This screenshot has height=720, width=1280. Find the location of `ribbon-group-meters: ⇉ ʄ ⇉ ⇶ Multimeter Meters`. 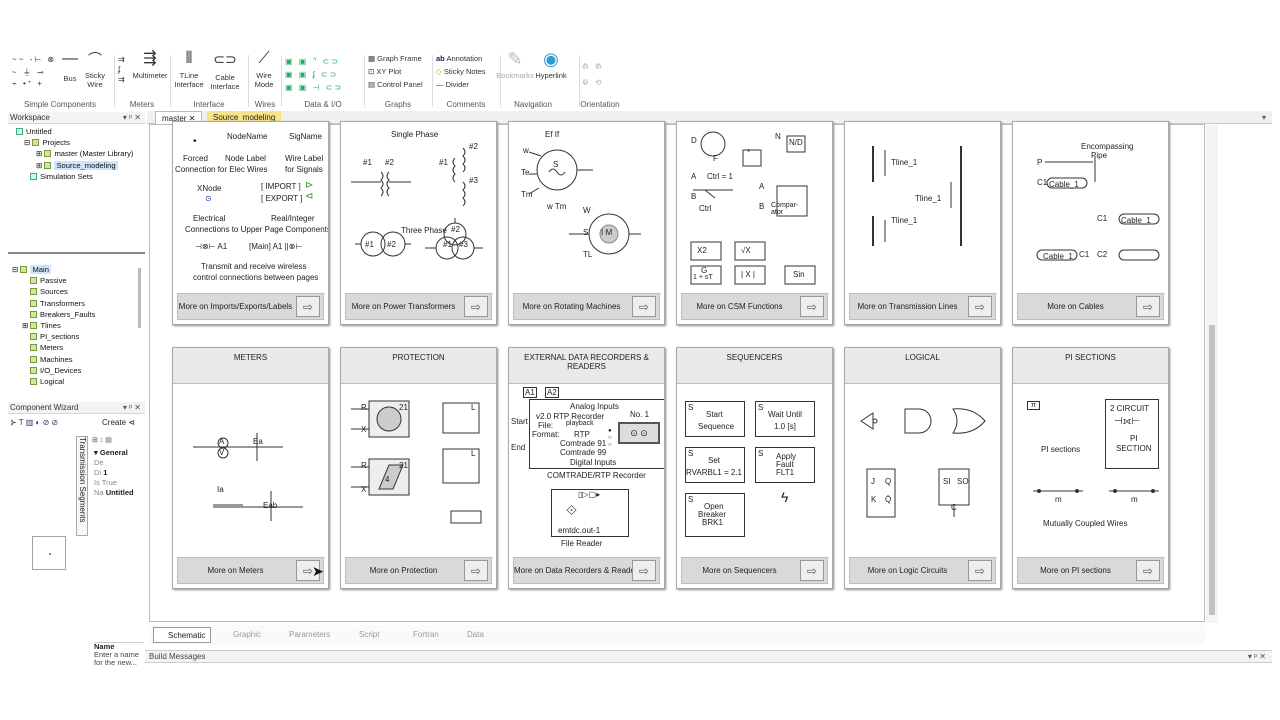

ribbon-group-meters: ⇉ ʄ ⇉ ⇶ Multimeter Meters is located at coordinates (142, 81).